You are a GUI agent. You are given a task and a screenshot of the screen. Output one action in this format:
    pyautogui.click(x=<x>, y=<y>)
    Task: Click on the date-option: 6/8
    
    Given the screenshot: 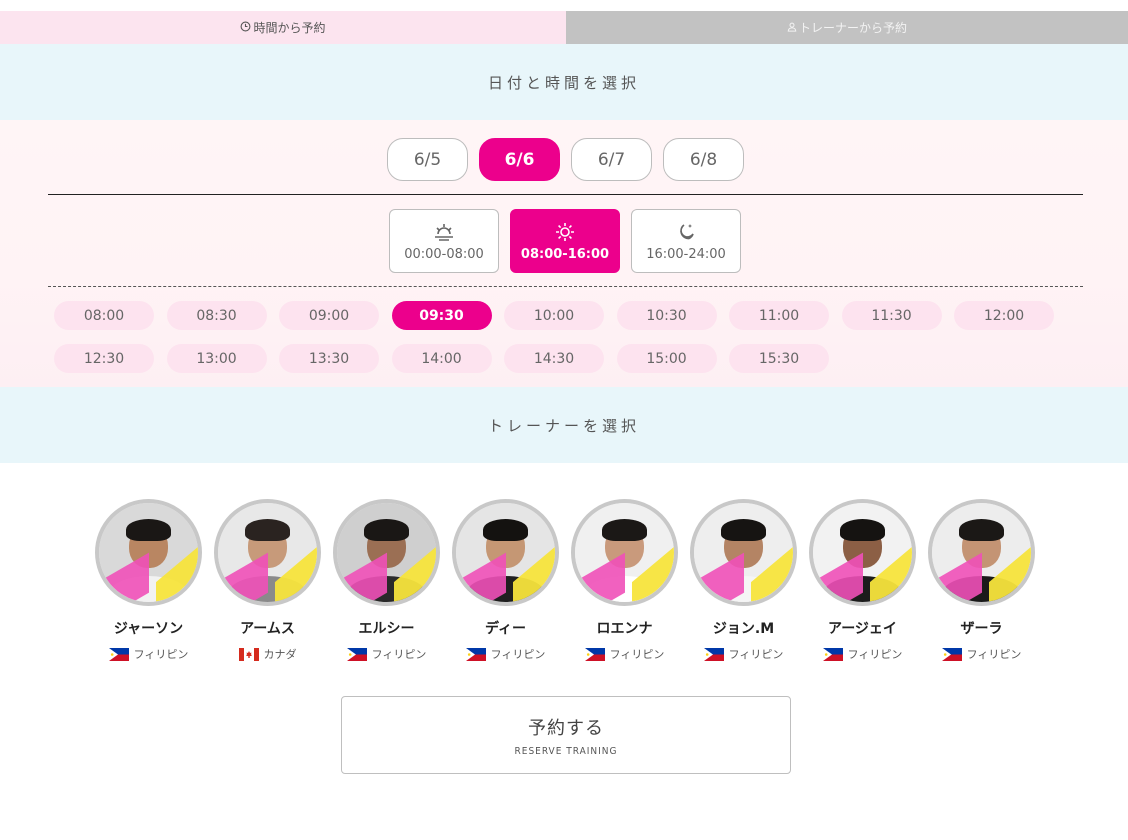 What is the action you would take?
    pyautogui.click(x=703, y=159)
    